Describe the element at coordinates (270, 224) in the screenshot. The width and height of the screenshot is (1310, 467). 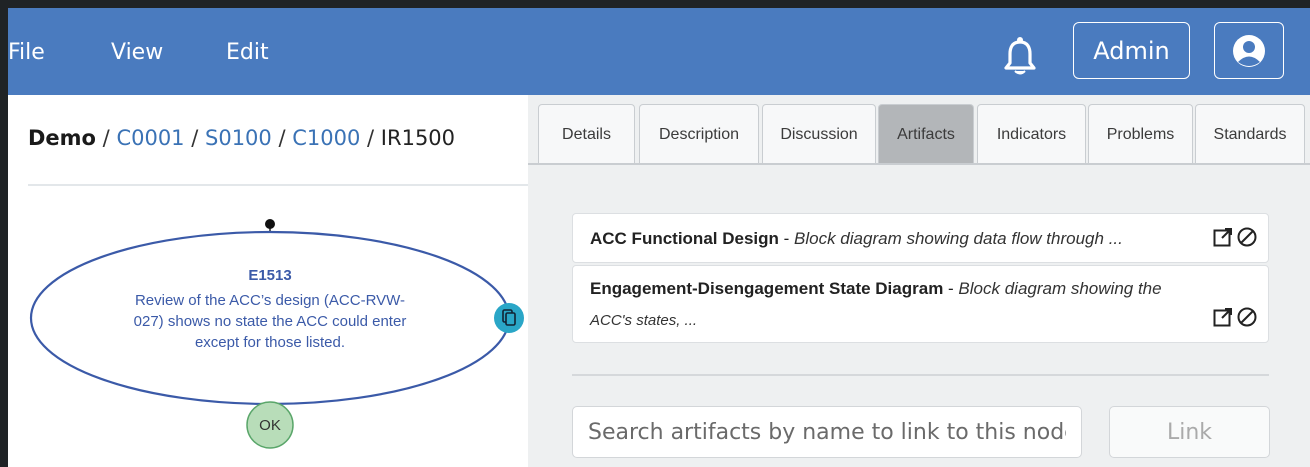
I see `connector-dot` at that location.